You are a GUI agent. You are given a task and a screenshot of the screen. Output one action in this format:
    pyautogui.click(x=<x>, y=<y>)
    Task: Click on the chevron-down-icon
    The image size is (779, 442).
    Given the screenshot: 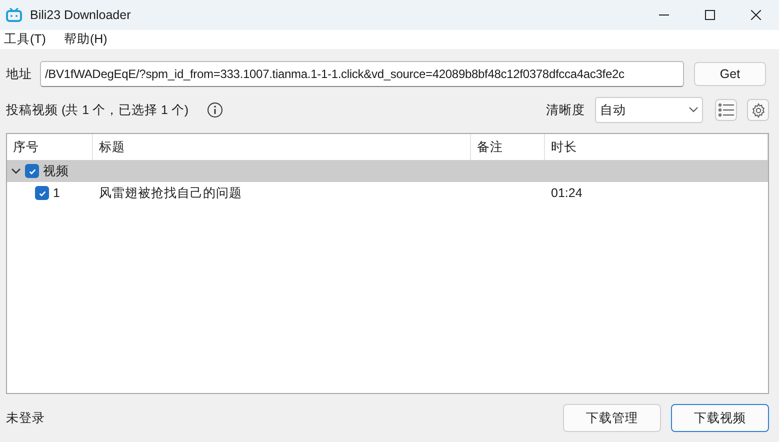 What is the action you would take?
    pyautogui.click(x=693, y=110)
    